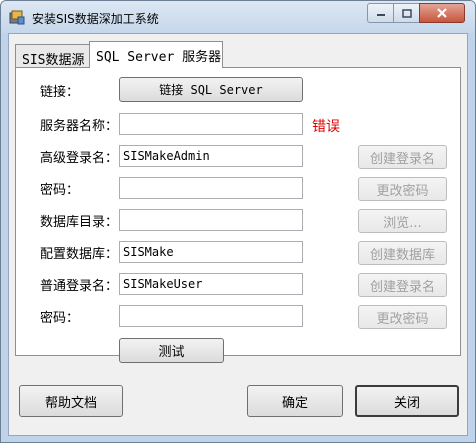 Image resolution: width=476 pixels, height=443 pixels. Describe the element at coordinates (171, 350) in the screenshot. I see `test-button: 测试` at that location.